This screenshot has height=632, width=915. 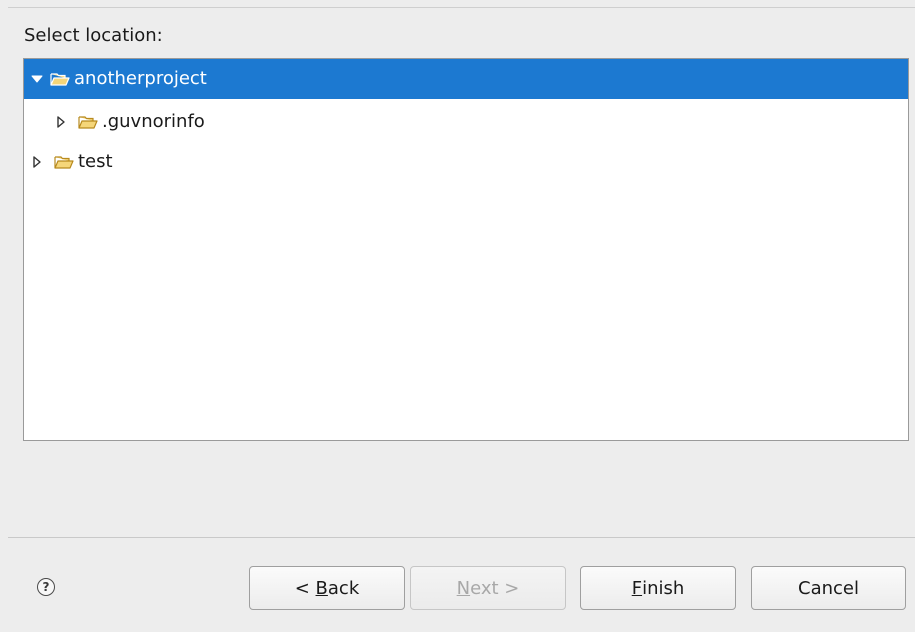 I want to click on next-button: Next >, so click(x=488, y=588).